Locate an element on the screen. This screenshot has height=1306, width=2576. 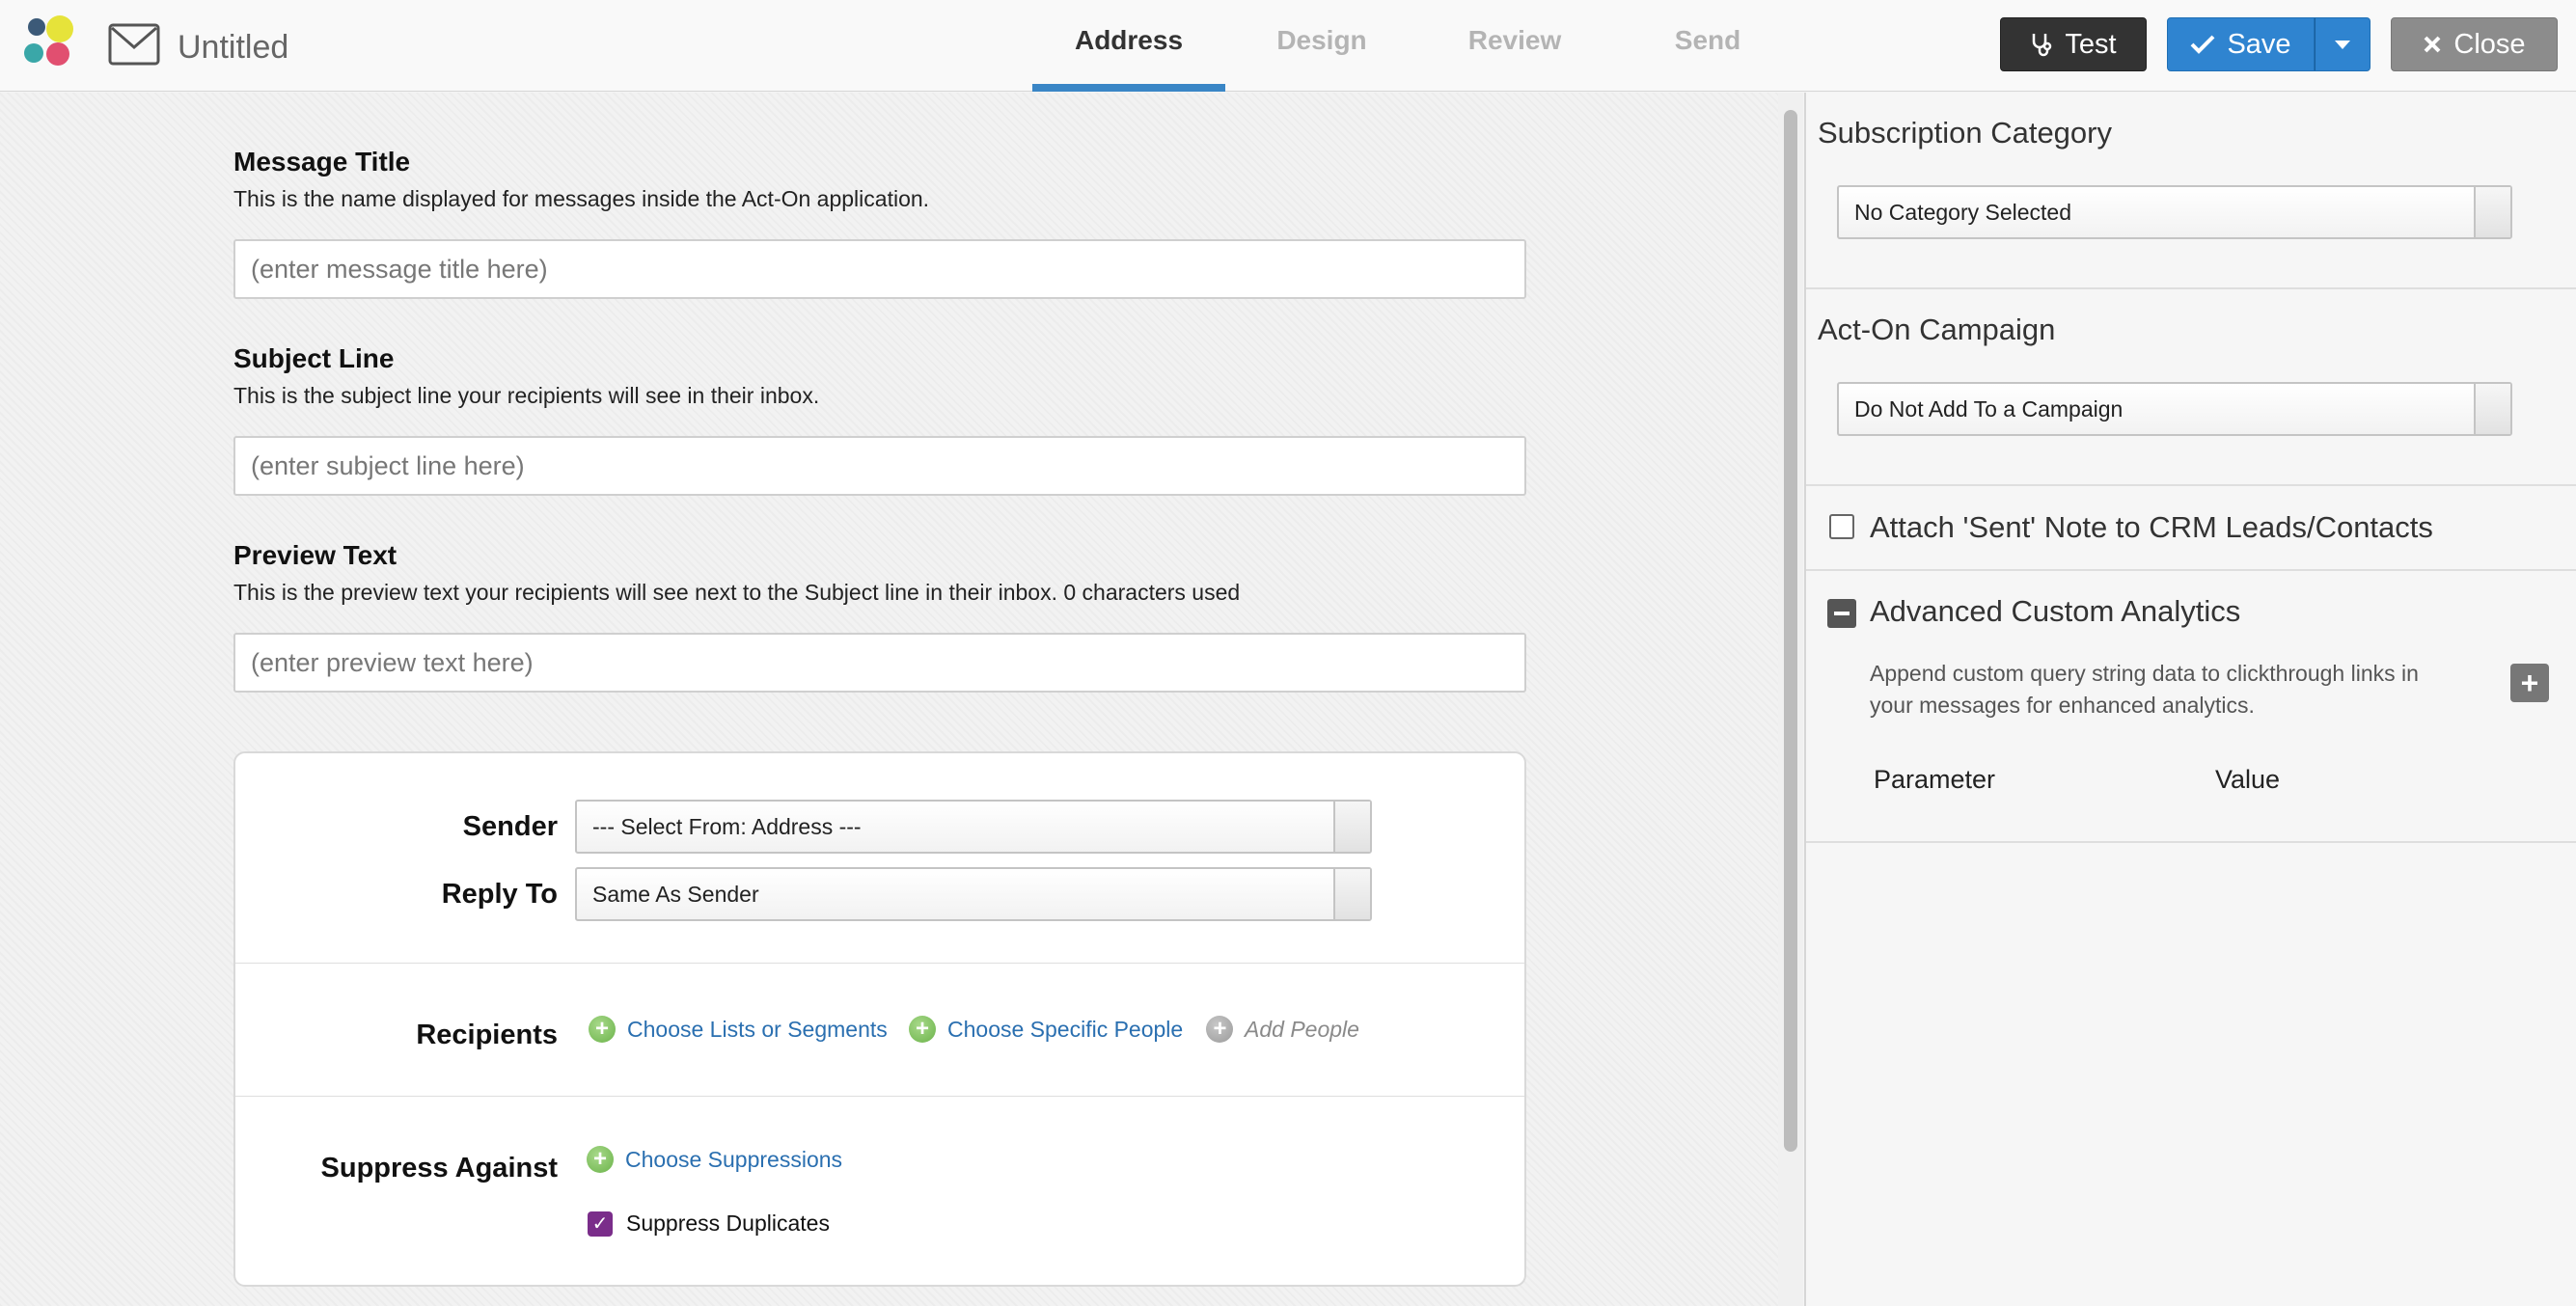
subscription-category-select: No Category Selected is located at coordinates (2175, 212).